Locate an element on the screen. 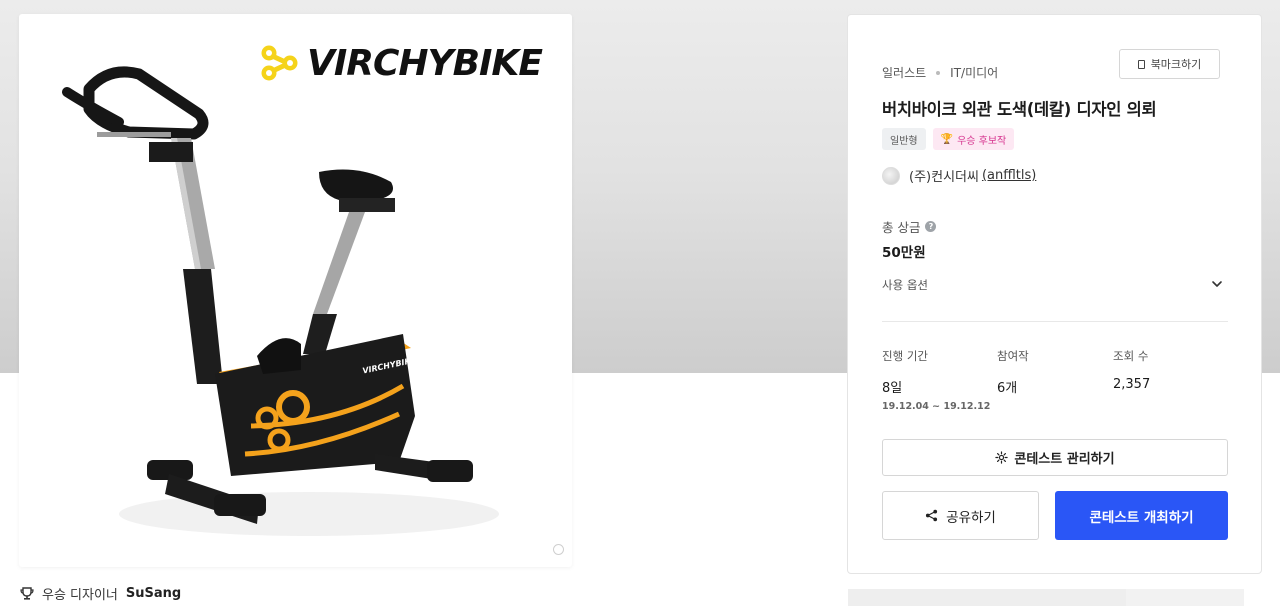 The image size is (1280, 606). chevron-down-icon is located at coordinates (1217, 284).